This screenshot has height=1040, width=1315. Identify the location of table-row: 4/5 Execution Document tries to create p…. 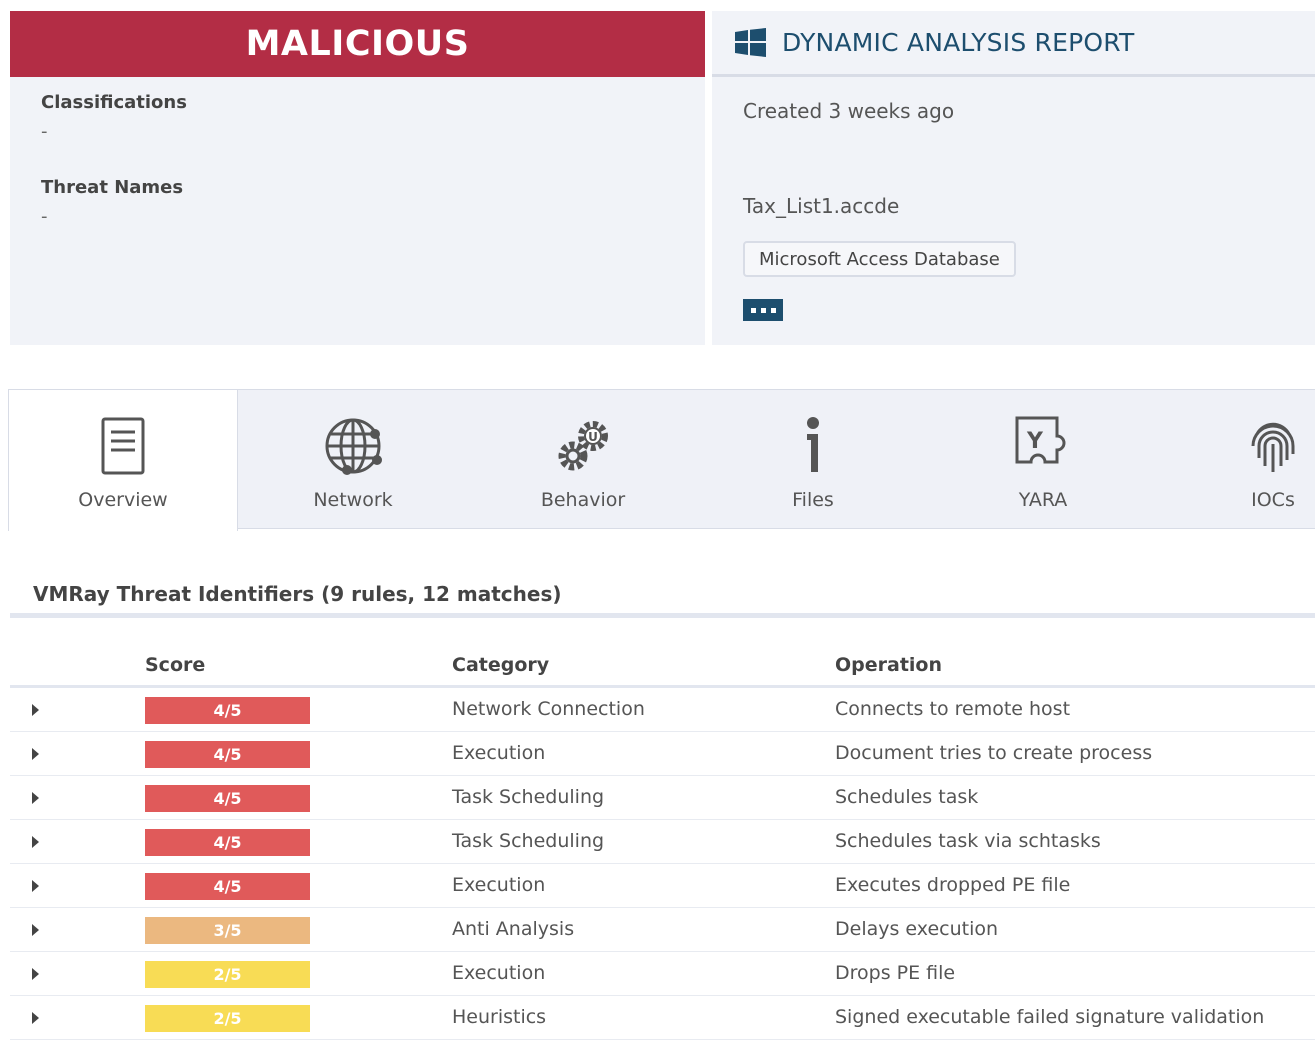
(662, 754).